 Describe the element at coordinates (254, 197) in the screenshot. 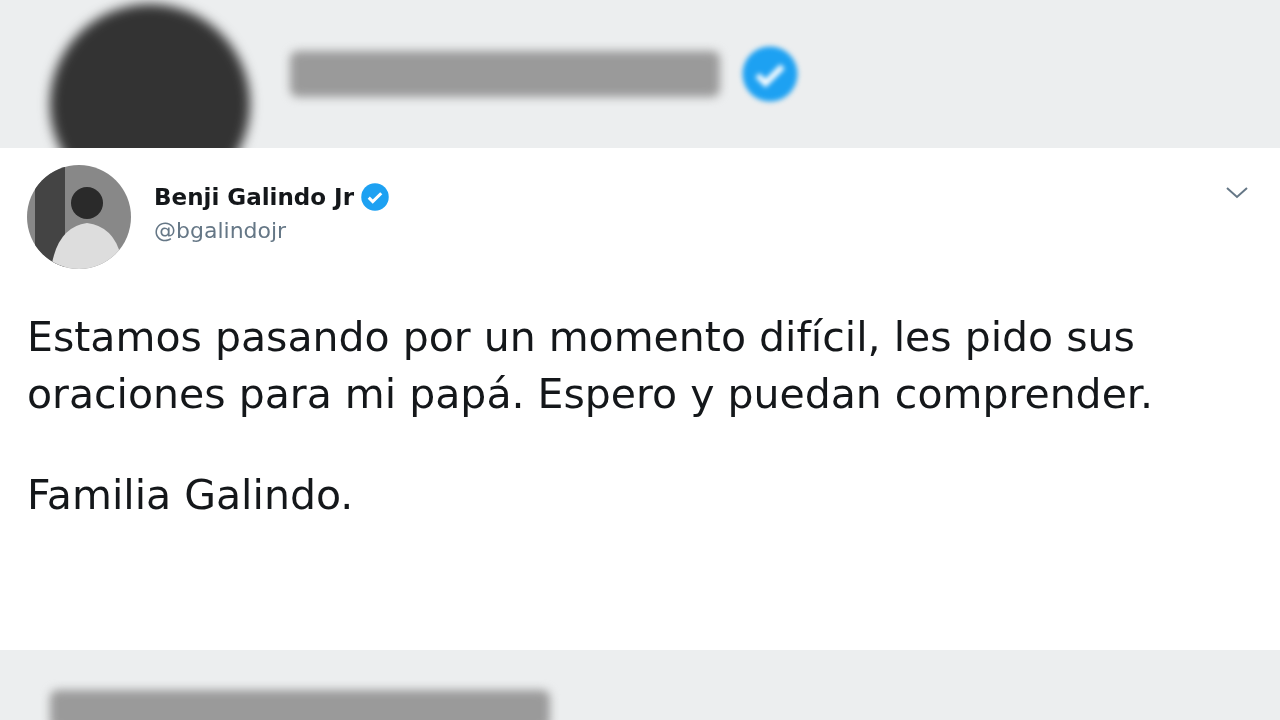

I see `author-name: Benji Galindo Jr` at that location.